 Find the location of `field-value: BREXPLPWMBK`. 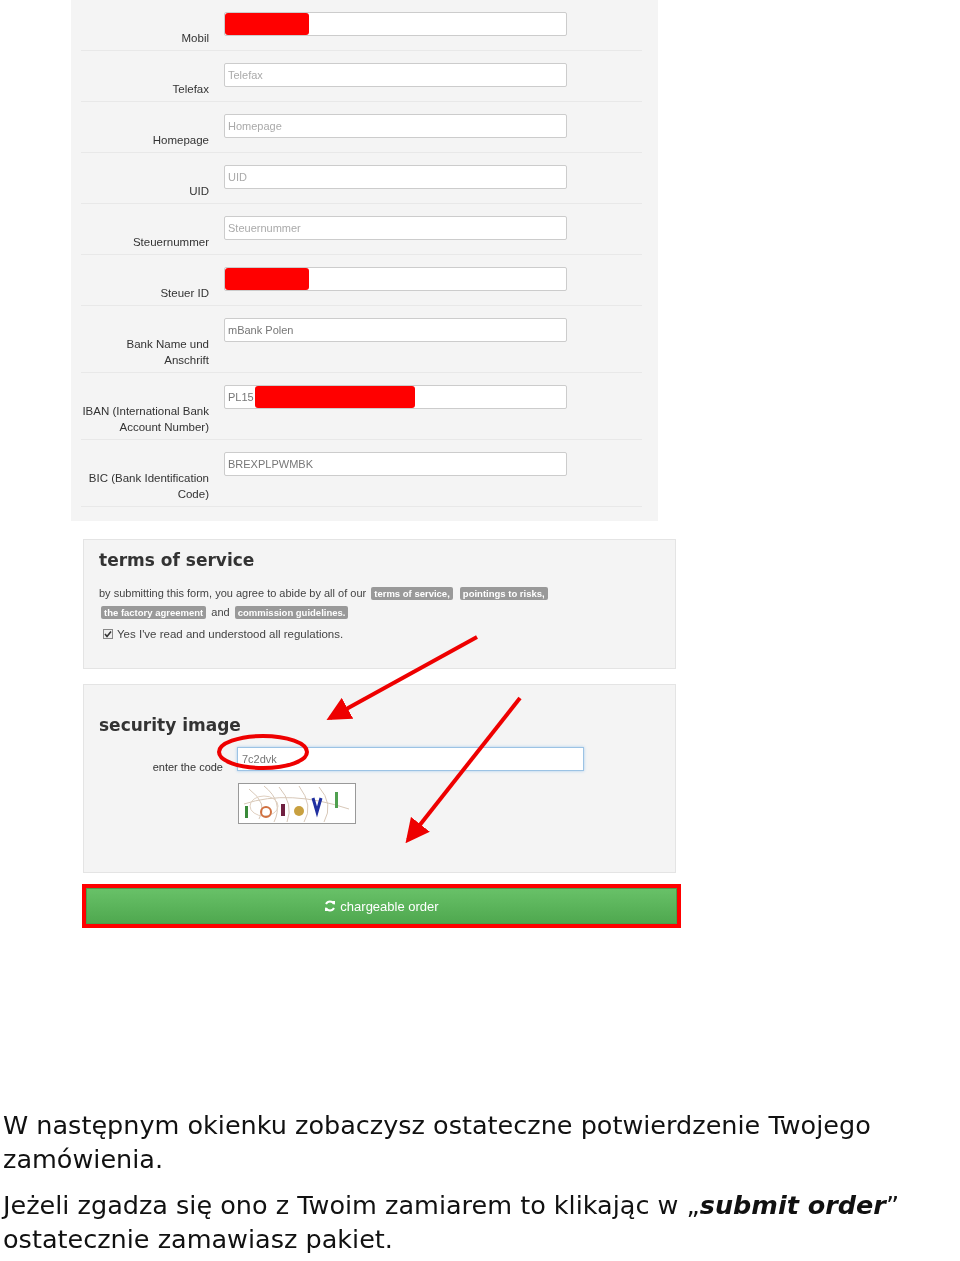

field-value: BREXPLPWMBK is located at coordinates (270, 464).